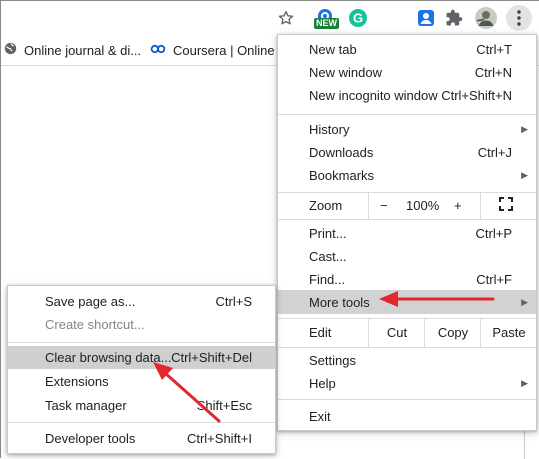 This screenshot has width=539, height=459. I want to click on annotation-arrow-more-tools, so click(437, 299).